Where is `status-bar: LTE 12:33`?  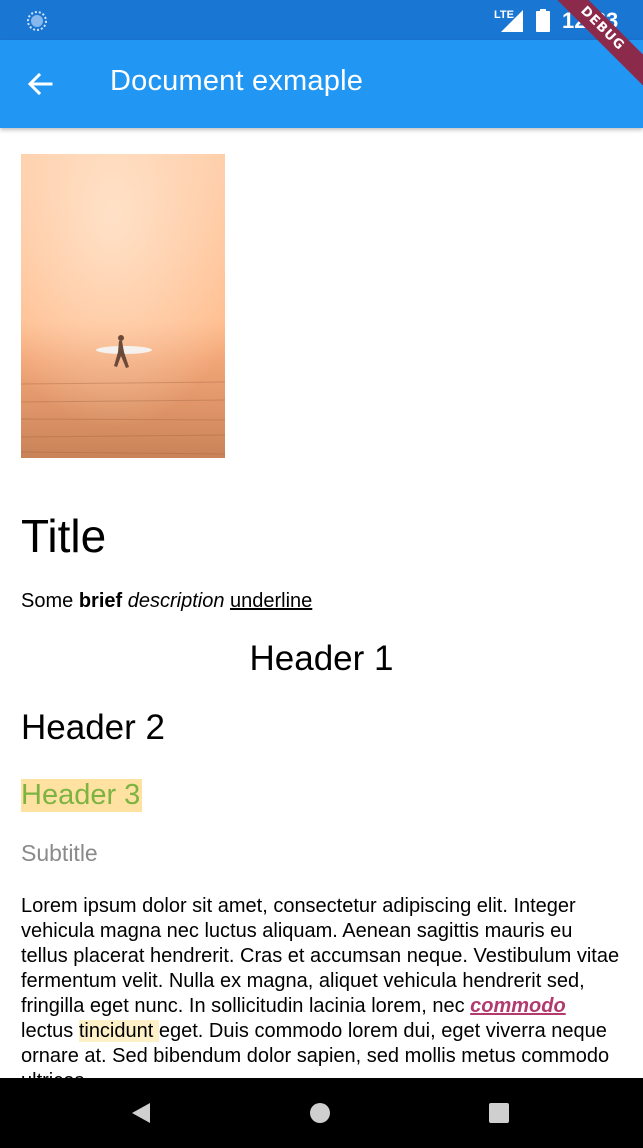
status-bar: LTE 12:33 is located at coordinates (321, 20).